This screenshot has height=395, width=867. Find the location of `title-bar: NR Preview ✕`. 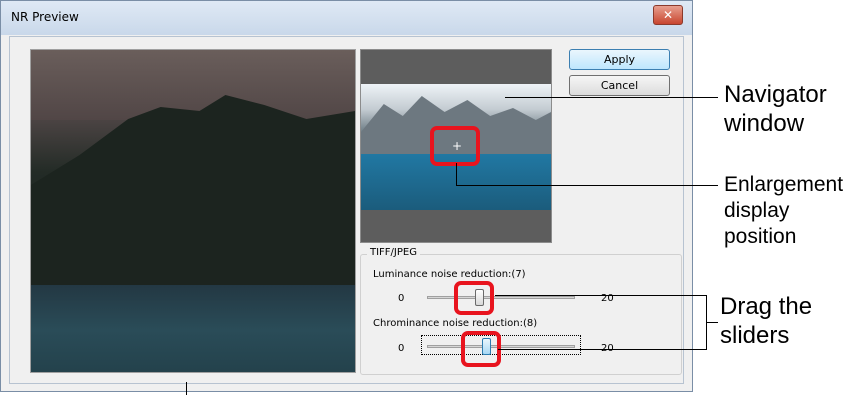

title-bar: NR Preview ✕ is located at coordinates (346, 18).